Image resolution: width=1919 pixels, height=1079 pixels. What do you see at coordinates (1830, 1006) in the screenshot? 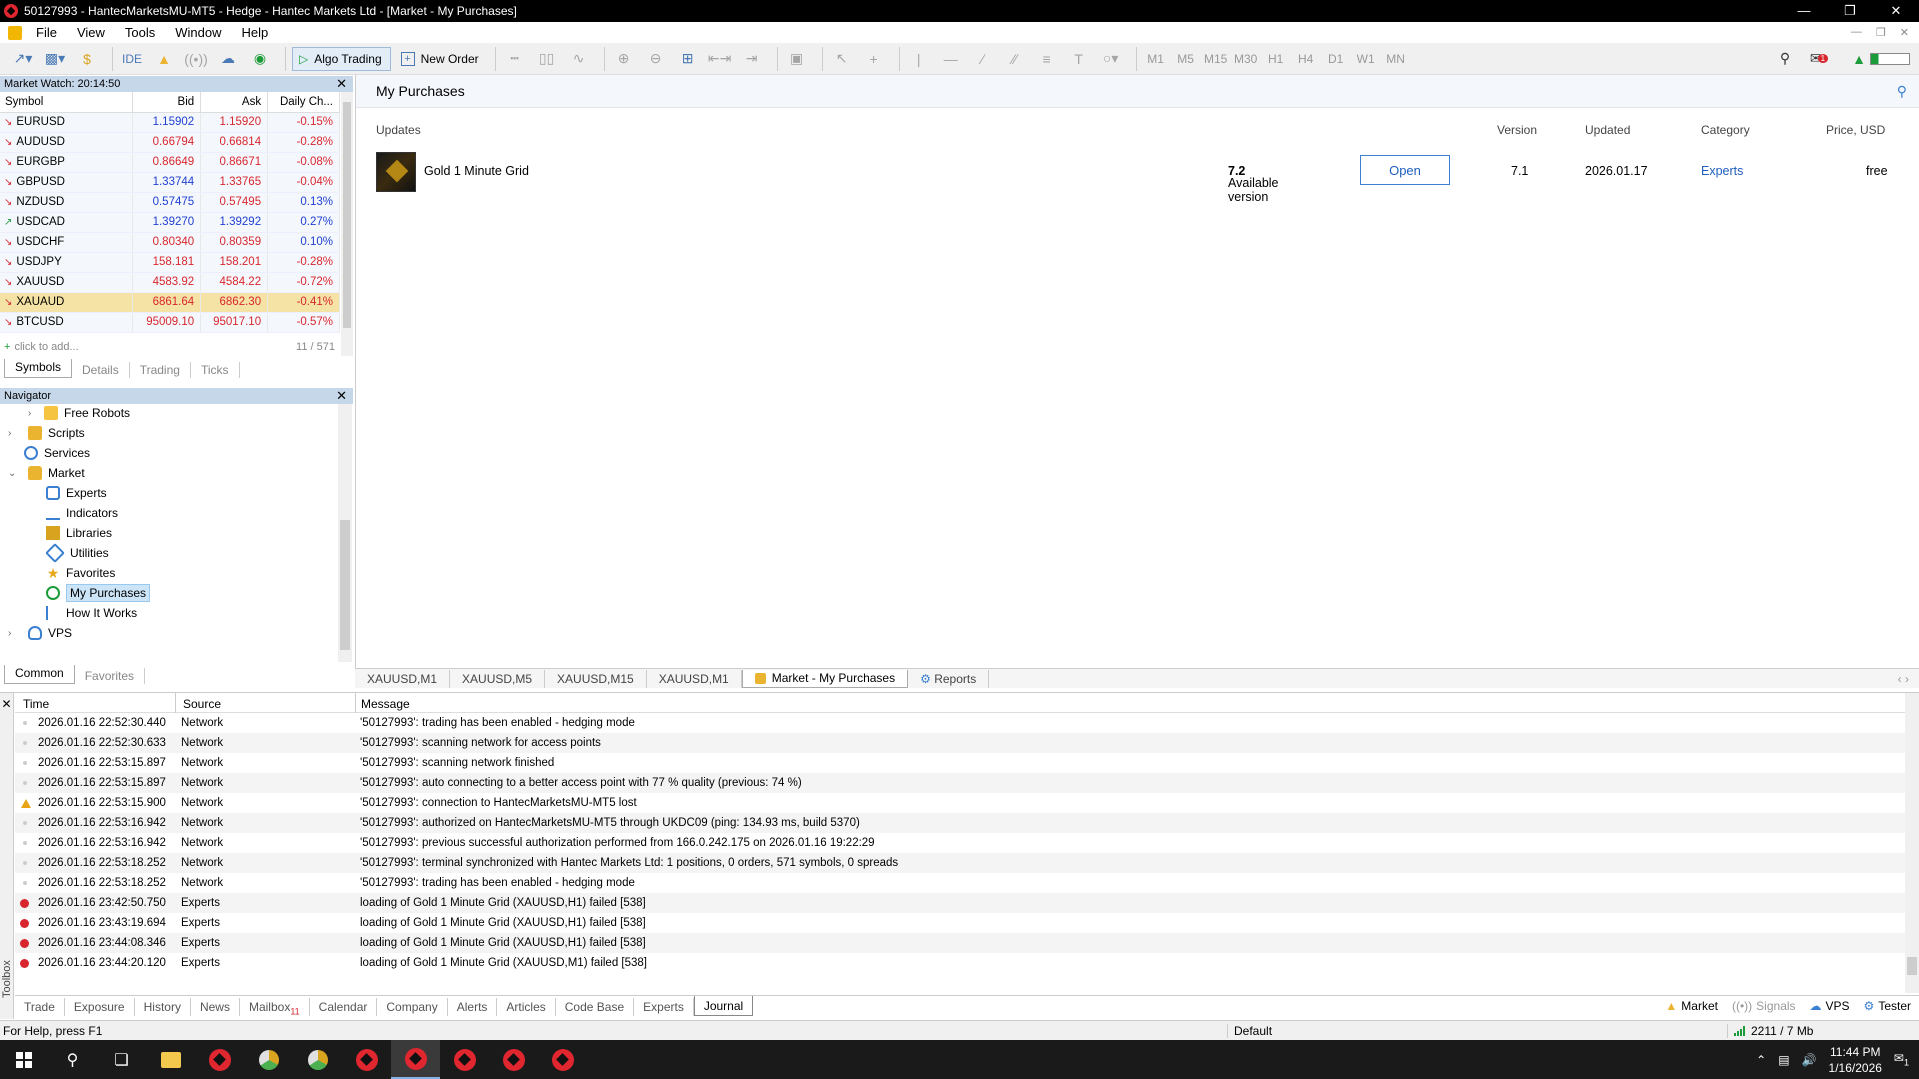
I see `vps-link: ☁ VPS` at bounding box center [1830, 1006].